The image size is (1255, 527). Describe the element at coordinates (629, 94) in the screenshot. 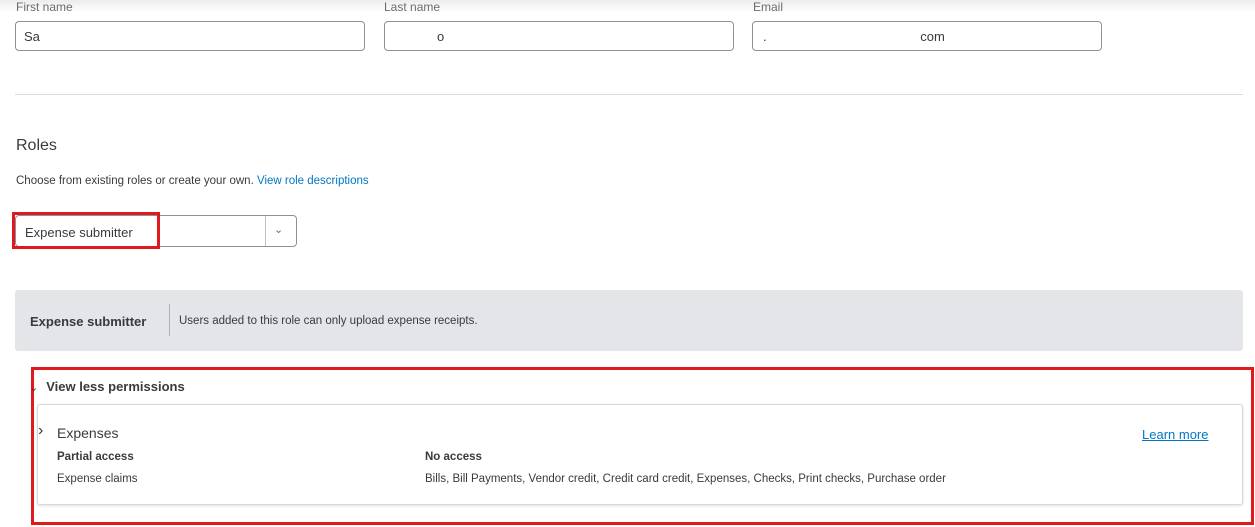

I see `section-divider` at that location.